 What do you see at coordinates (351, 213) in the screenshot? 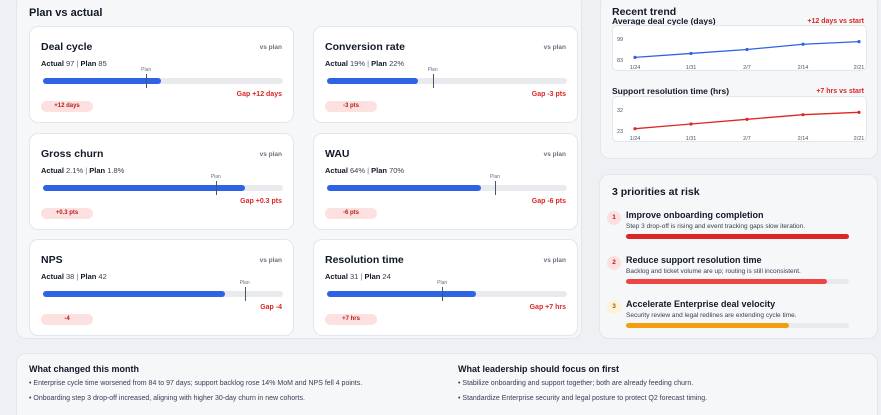
I see `gap-badge: -6 pts` at bounding box center [351, 213].